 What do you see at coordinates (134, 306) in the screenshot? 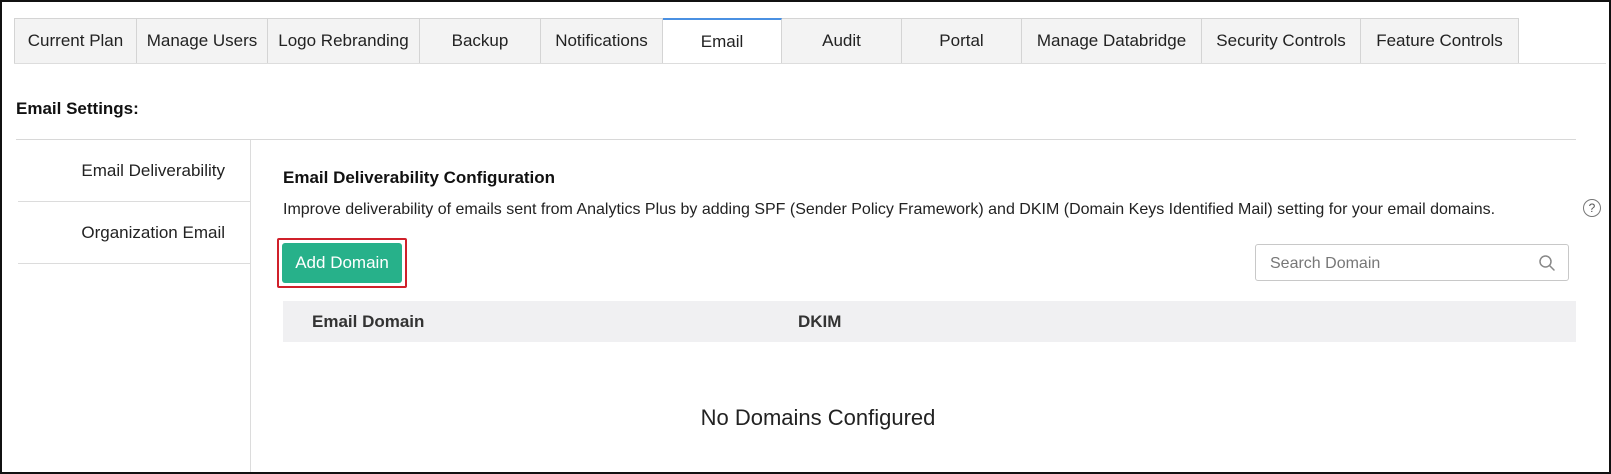
I see `email-settings-sidenav: Email Deliverability Organization Email` at bounding box center [134, 306].